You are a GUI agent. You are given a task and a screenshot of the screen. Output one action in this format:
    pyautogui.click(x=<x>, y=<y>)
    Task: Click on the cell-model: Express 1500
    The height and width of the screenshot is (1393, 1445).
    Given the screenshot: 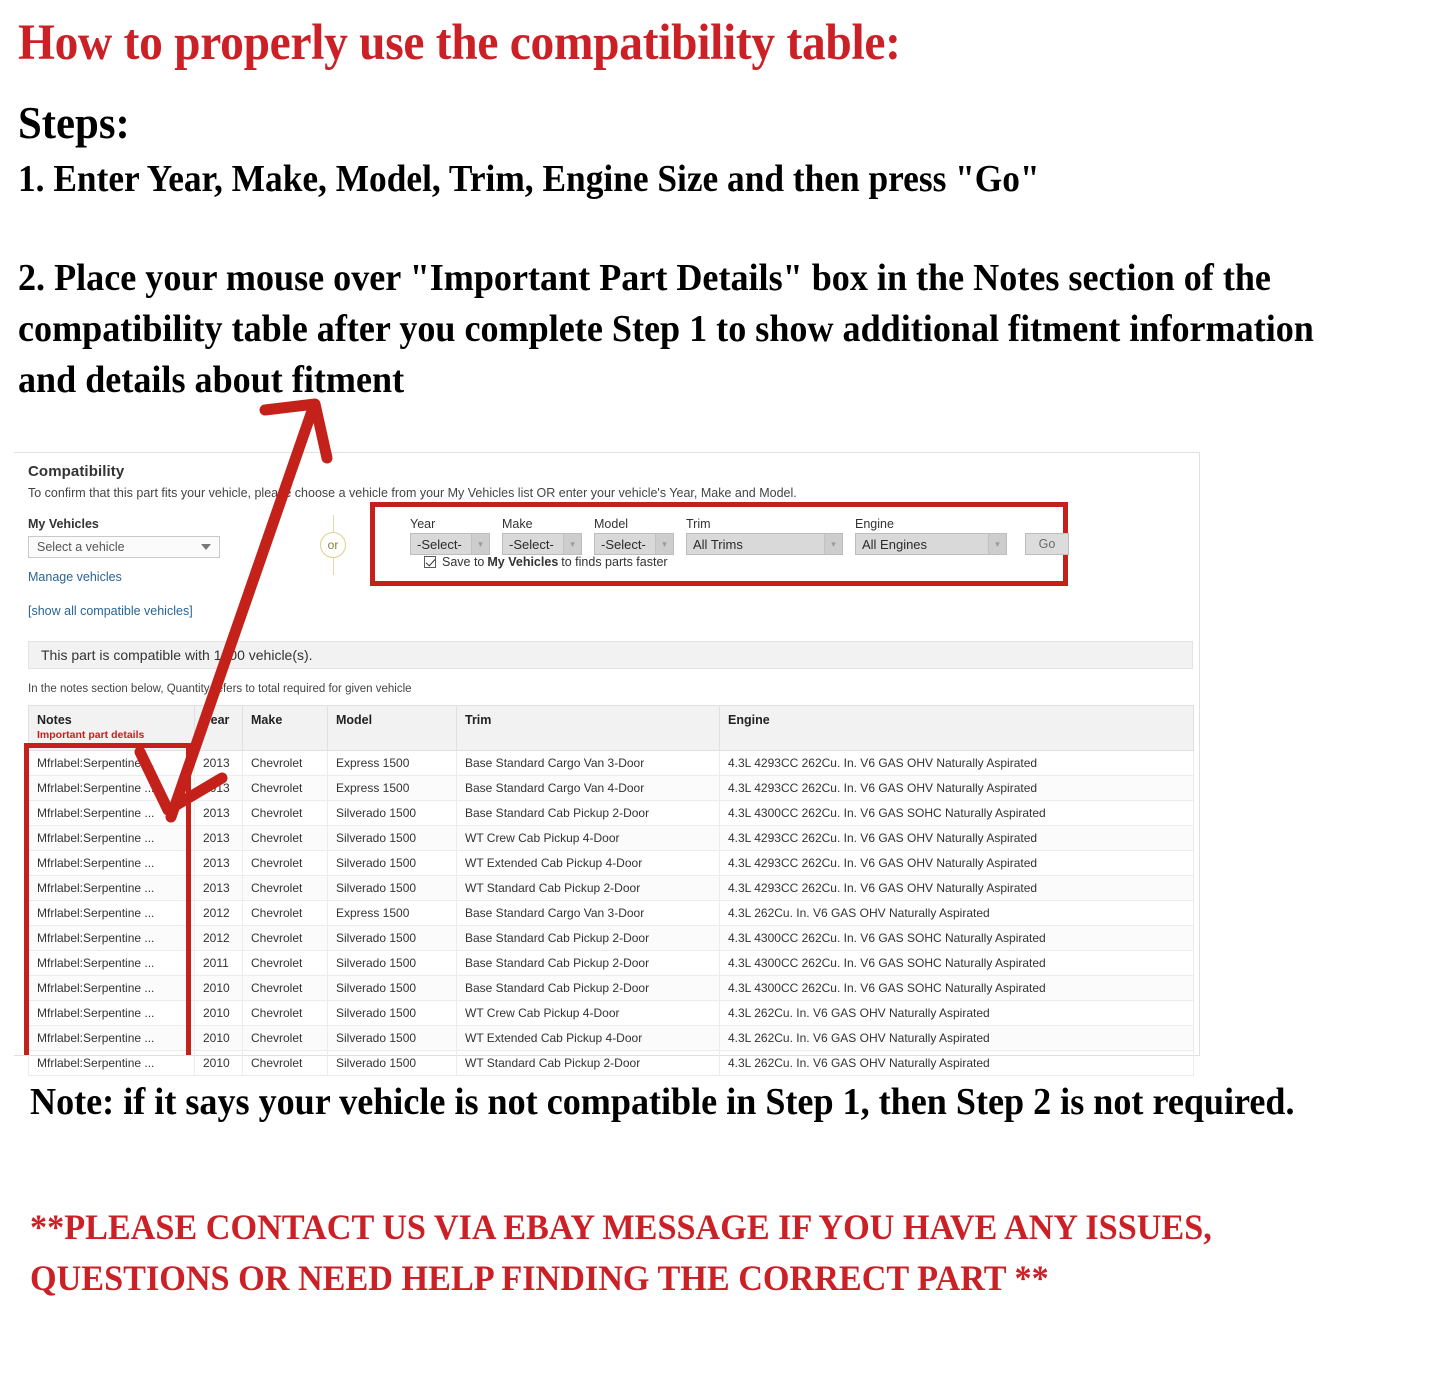 What is the action you would take?
    pyautogui.click(x=392, y=788)
    